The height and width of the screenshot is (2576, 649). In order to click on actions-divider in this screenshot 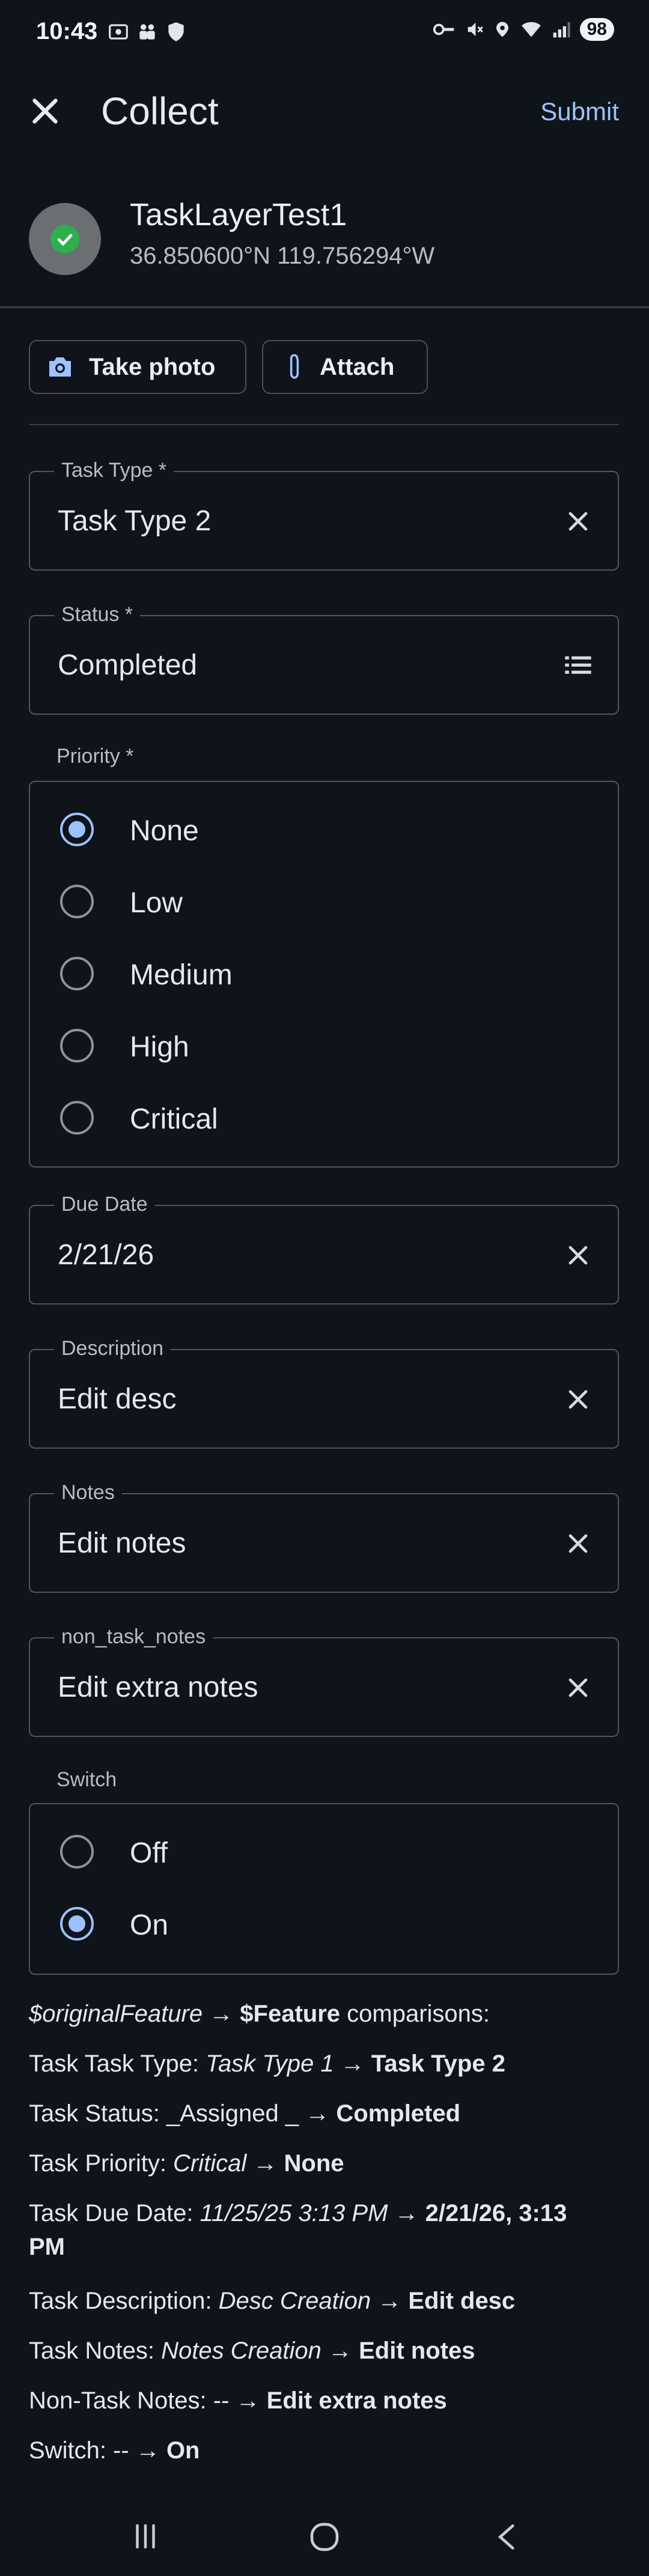, I will do `click(324, 424)`.